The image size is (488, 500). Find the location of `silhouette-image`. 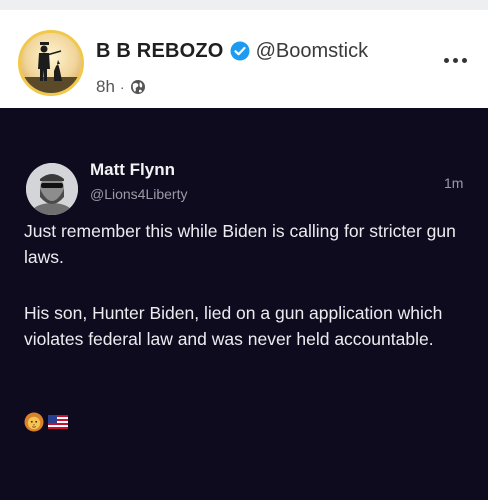

silhouette-image is located at coordinates (51, 63).